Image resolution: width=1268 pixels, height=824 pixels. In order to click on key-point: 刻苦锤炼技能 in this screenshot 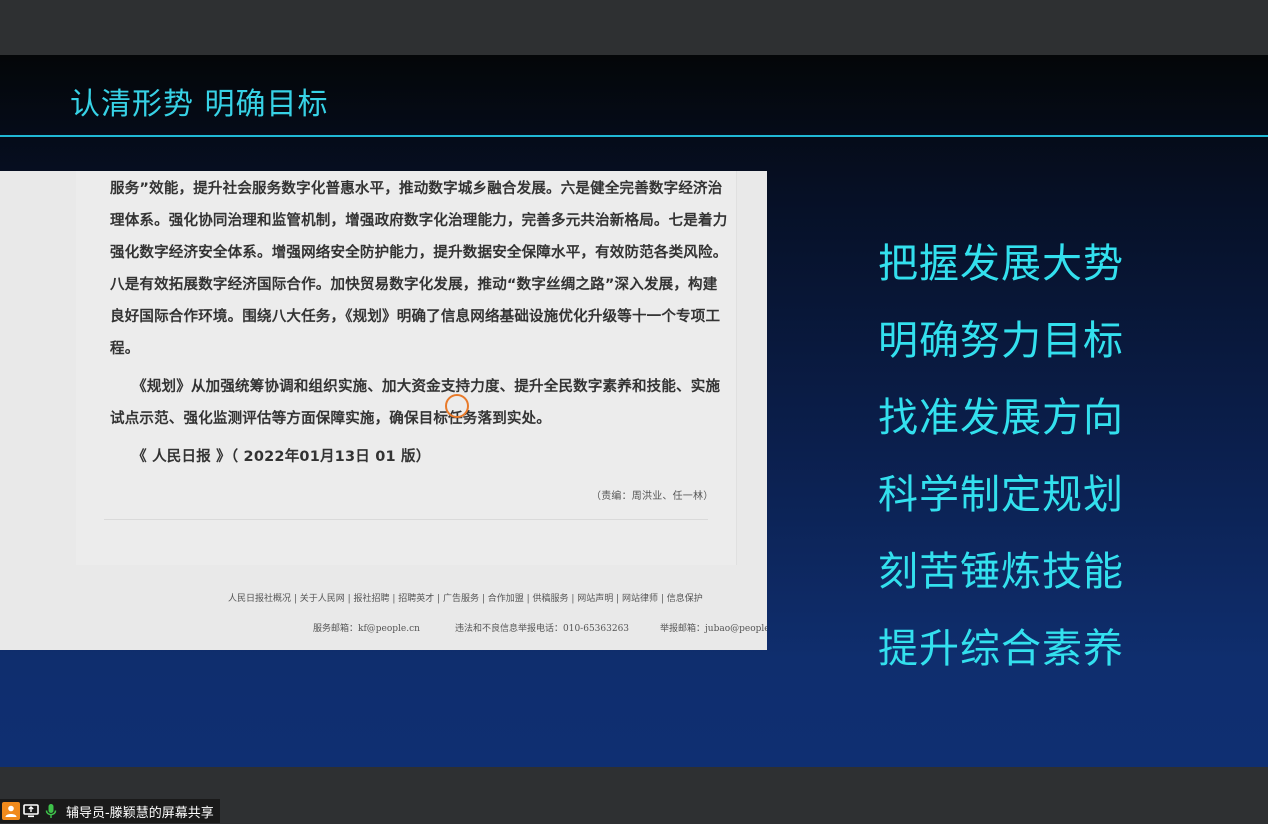, I will do `click(1001, 572)`.